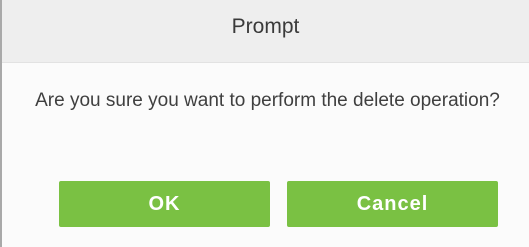  I want to click on dialog-title: Prompt, so click(265, 26).